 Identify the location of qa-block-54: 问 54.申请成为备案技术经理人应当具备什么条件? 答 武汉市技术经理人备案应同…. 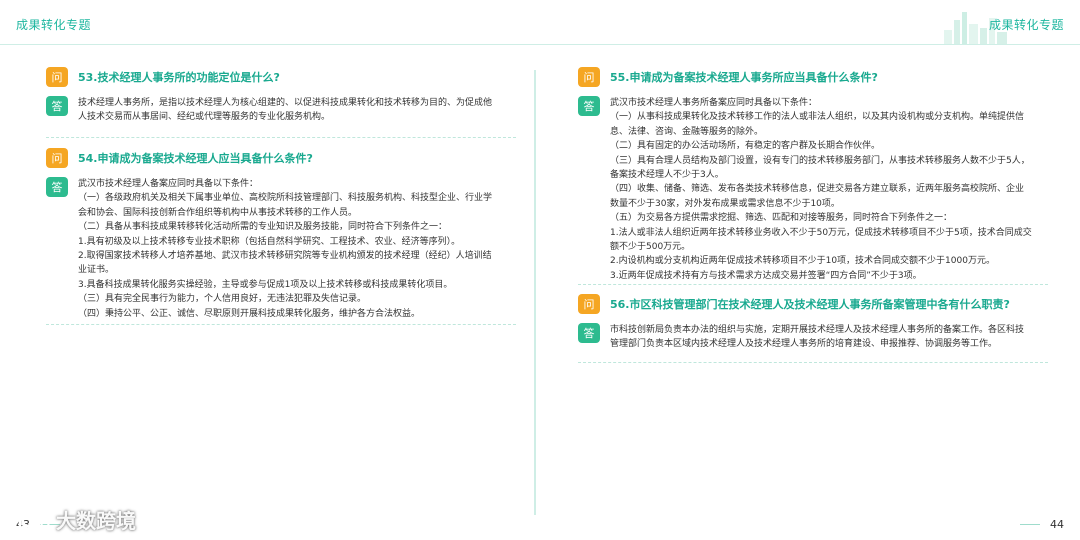
(281, 234).